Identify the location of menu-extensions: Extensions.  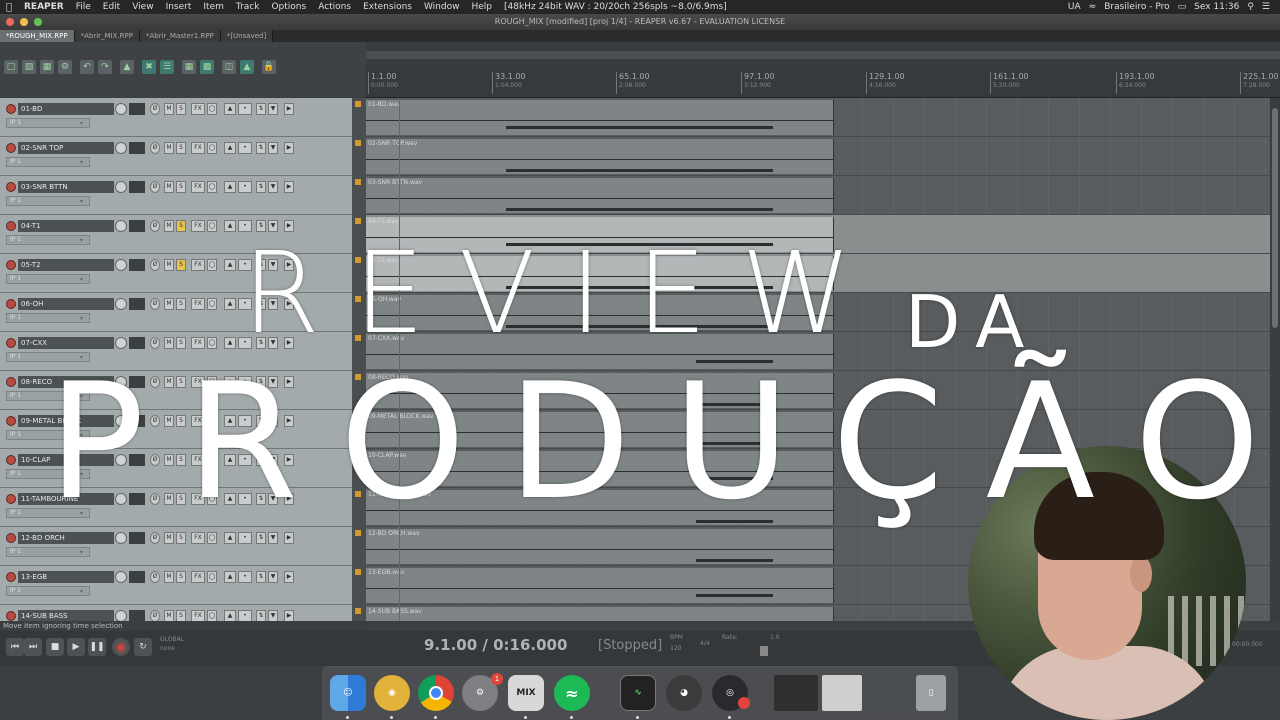
(387, 7).